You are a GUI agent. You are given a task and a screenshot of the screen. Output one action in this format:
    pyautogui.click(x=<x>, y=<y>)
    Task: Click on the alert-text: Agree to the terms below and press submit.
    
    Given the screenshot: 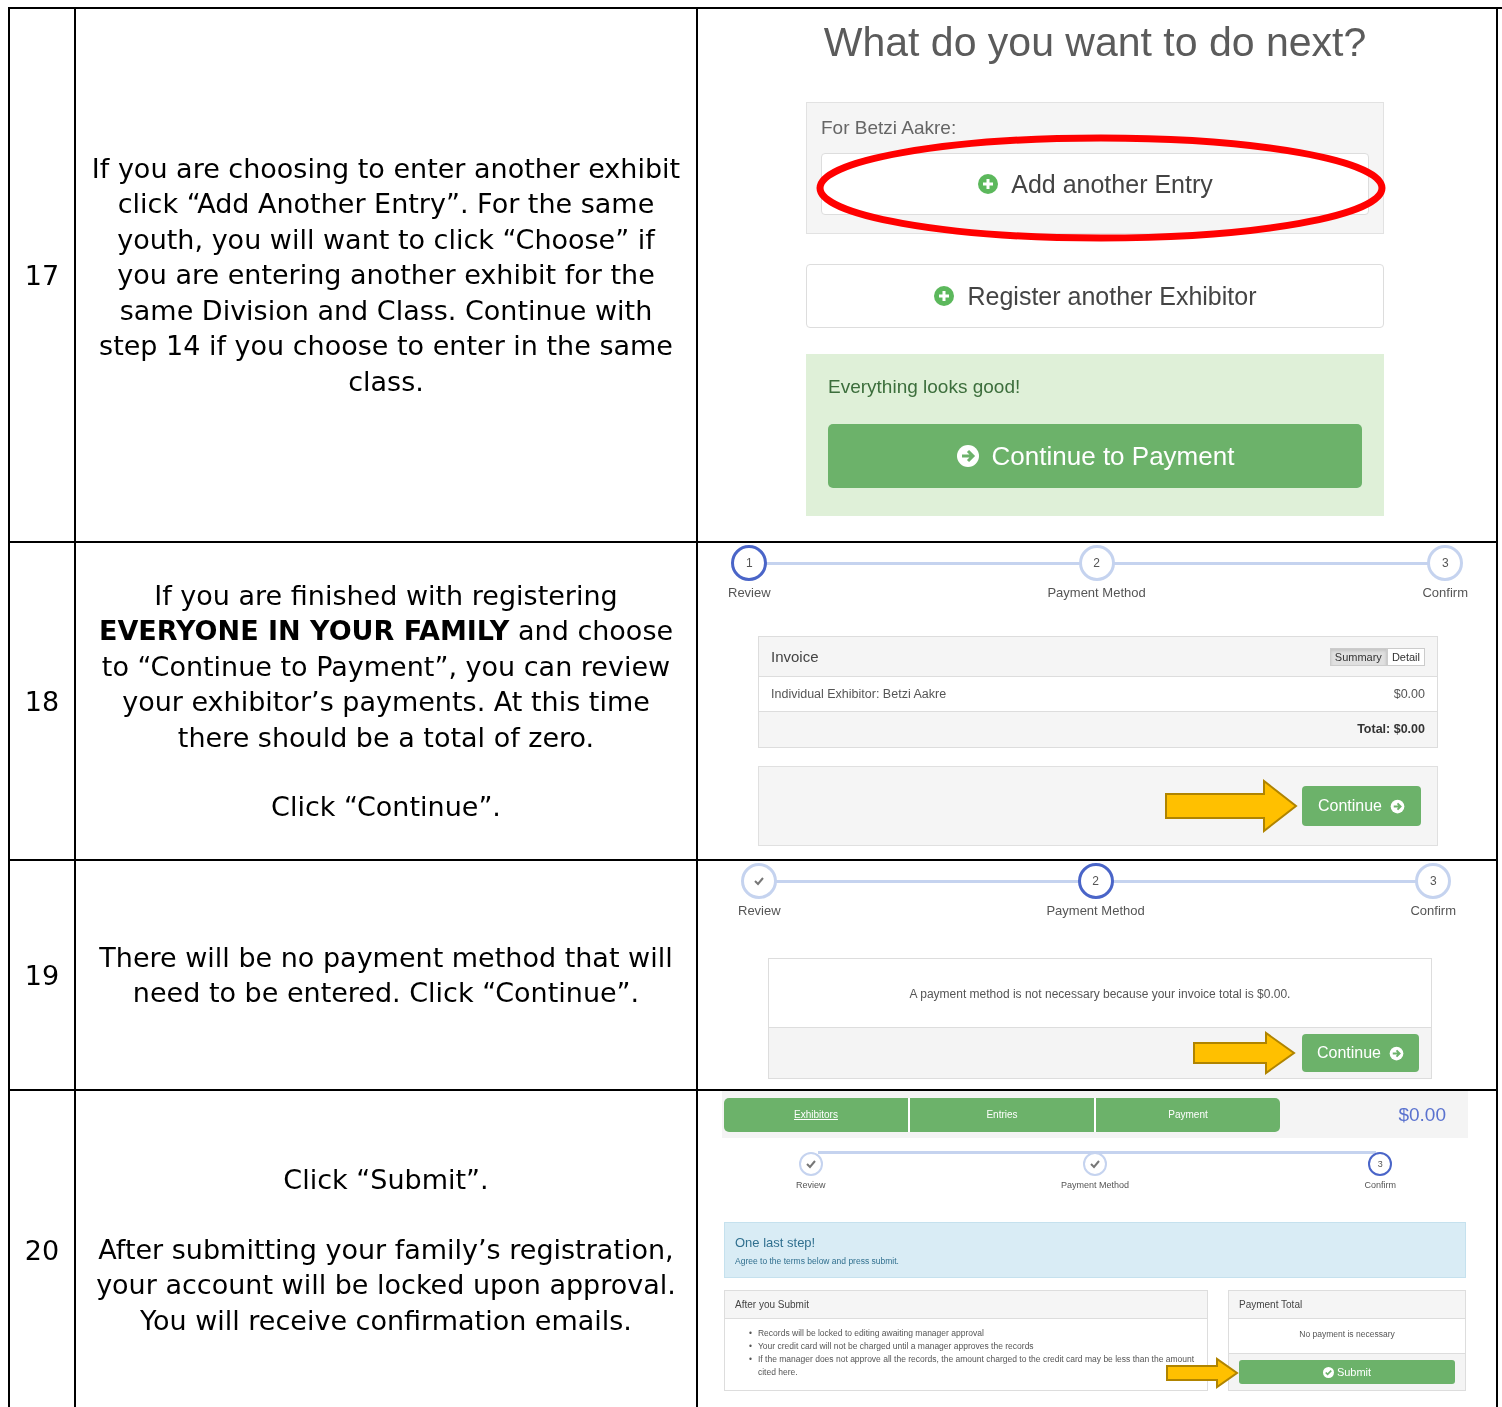 What is the action you would take?
    pyautogui.click(x=817, y=1261)
    